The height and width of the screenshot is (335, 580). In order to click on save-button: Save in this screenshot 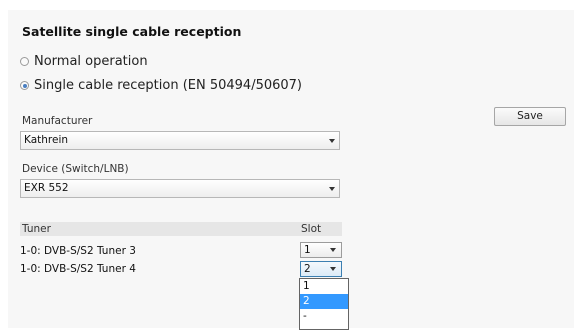, I will do `click(530, 116)`.